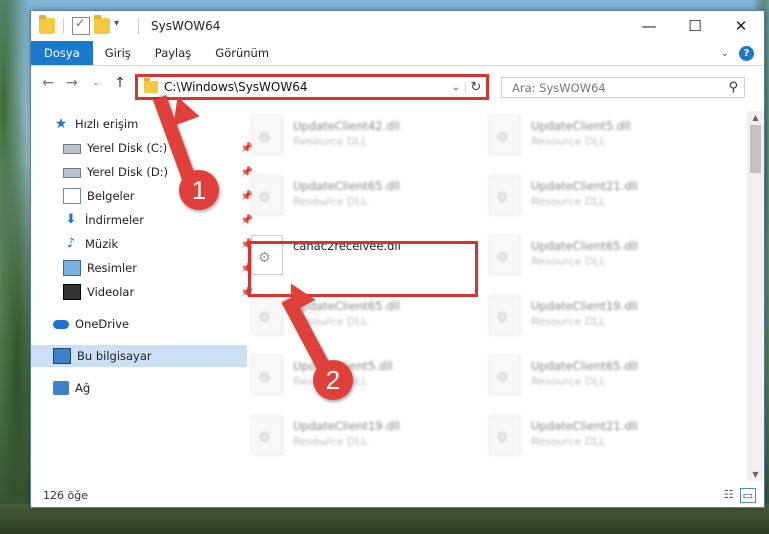 The image size is (769, 534). What do you see at coordinates (476, 87) in the screenshot?
I see `refresh-icon: ↻` at bounding box center [476, 87].